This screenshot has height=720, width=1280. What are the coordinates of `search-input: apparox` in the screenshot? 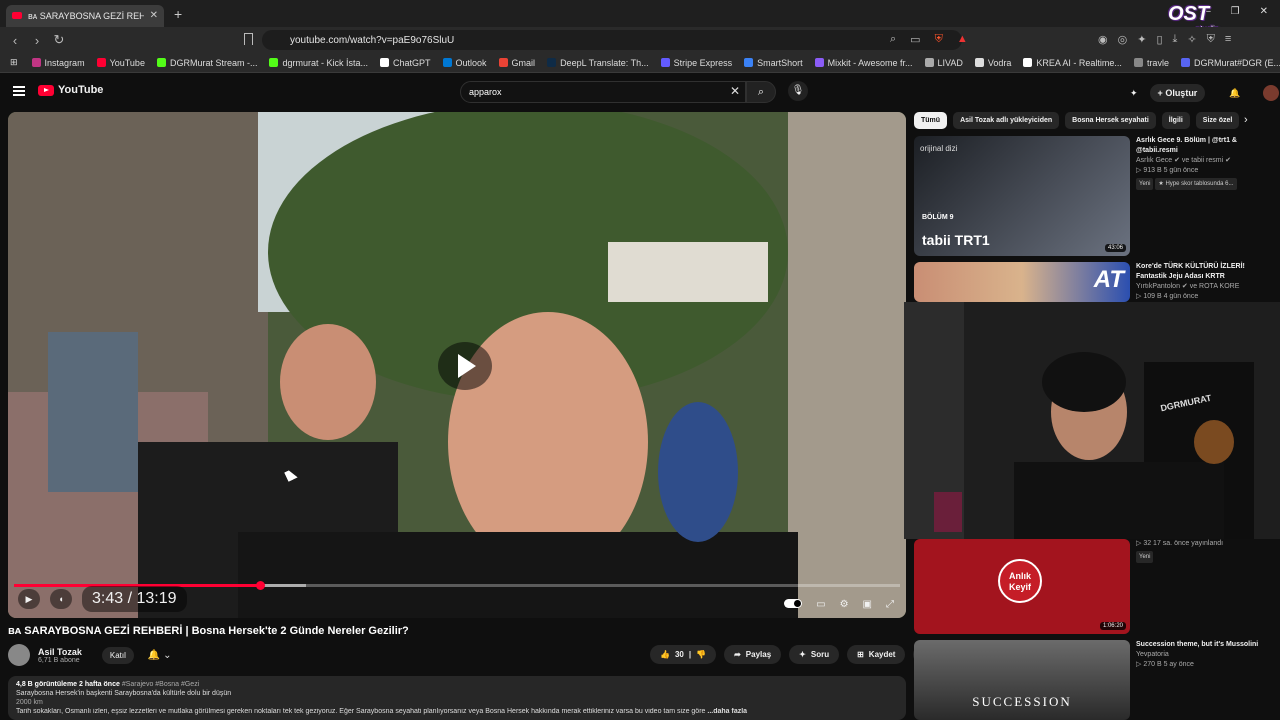 It's located at (603, 92).